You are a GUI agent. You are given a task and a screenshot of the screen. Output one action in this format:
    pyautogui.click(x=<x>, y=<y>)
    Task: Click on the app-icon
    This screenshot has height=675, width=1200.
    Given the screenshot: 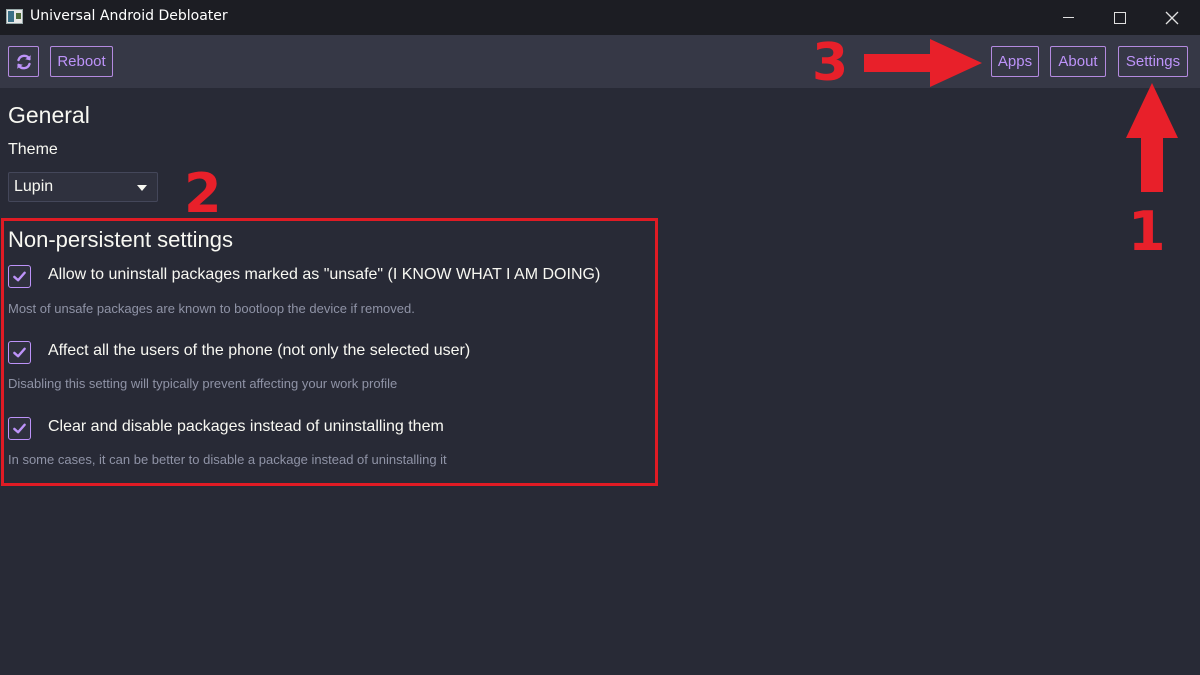 What is the action you would take?
    pyautogui.click(x=14, y=16)
    